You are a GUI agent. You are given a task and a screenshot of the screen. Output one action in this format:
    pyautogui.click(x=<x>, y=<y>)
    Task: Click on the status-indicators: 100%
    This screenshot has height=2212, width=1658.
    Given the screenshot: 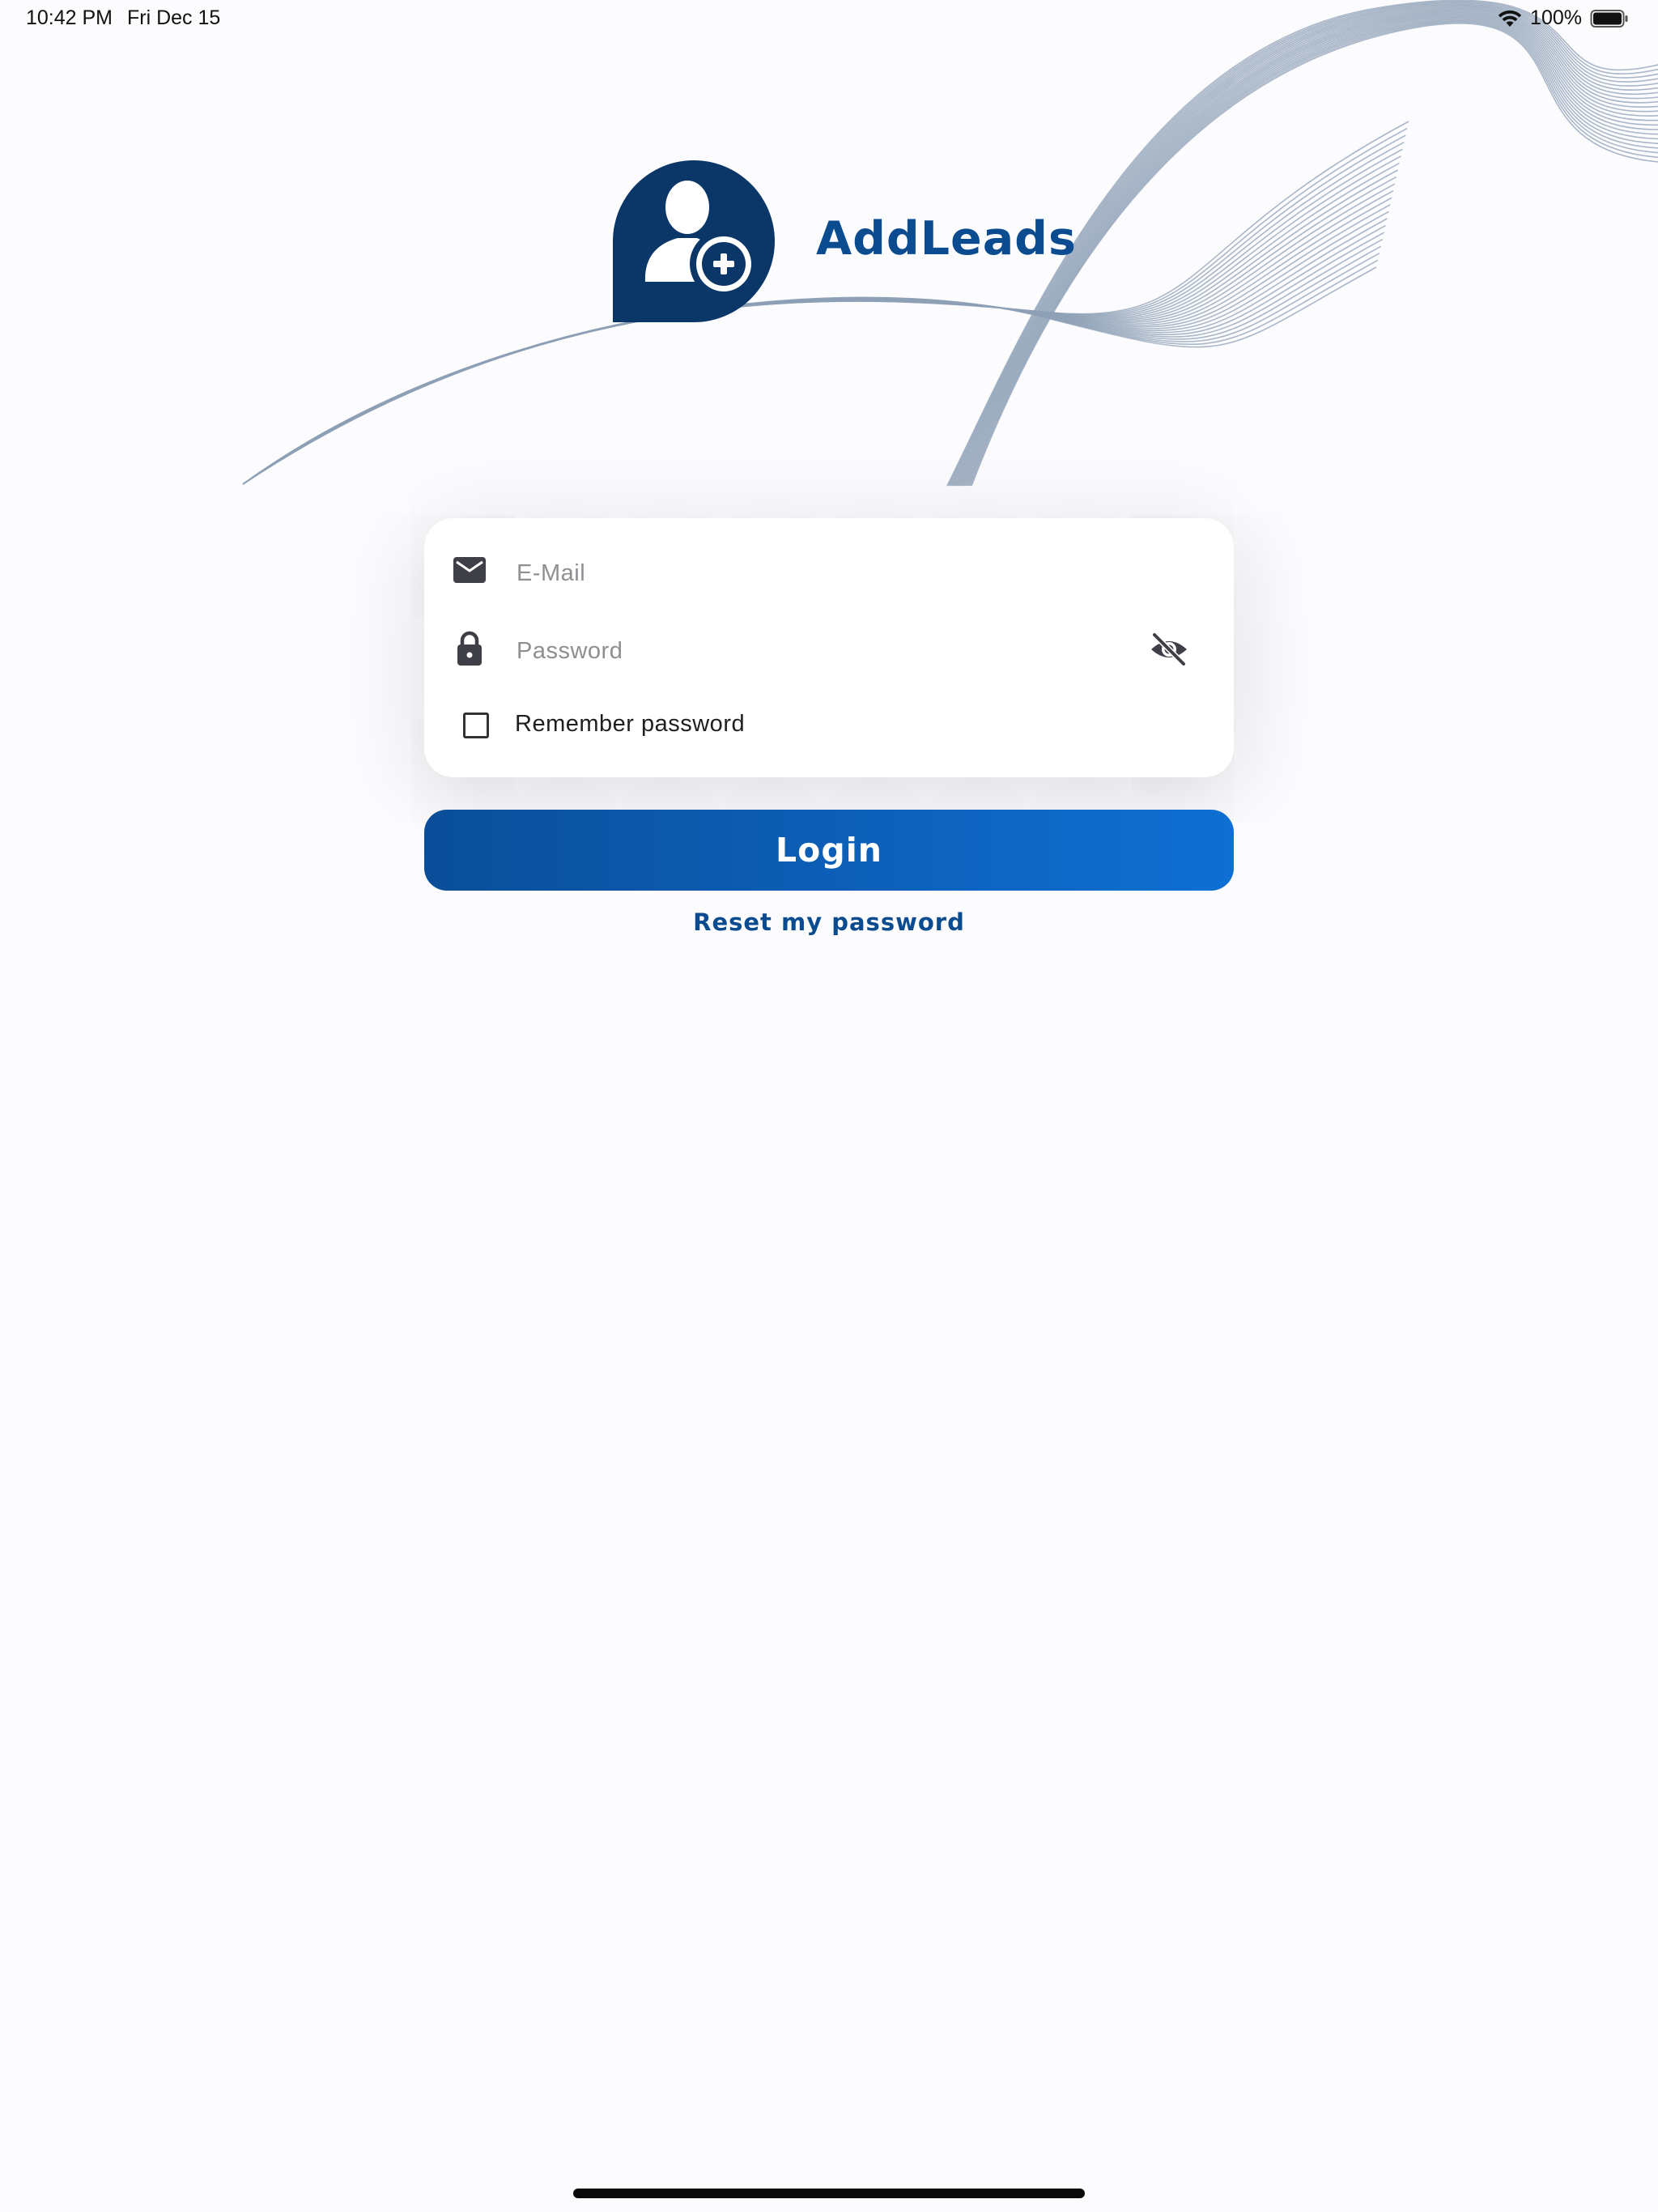 What is the action you would take?
    pyautogui.click(x=1563, y=18)
    